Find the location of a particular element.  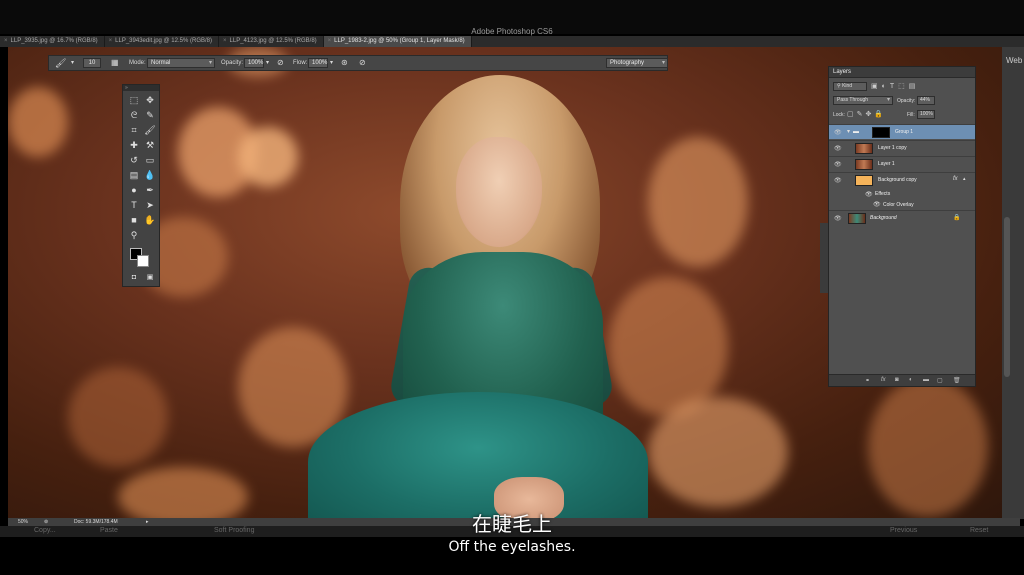

fill-field: 100% is located at coordinates (926, 114).